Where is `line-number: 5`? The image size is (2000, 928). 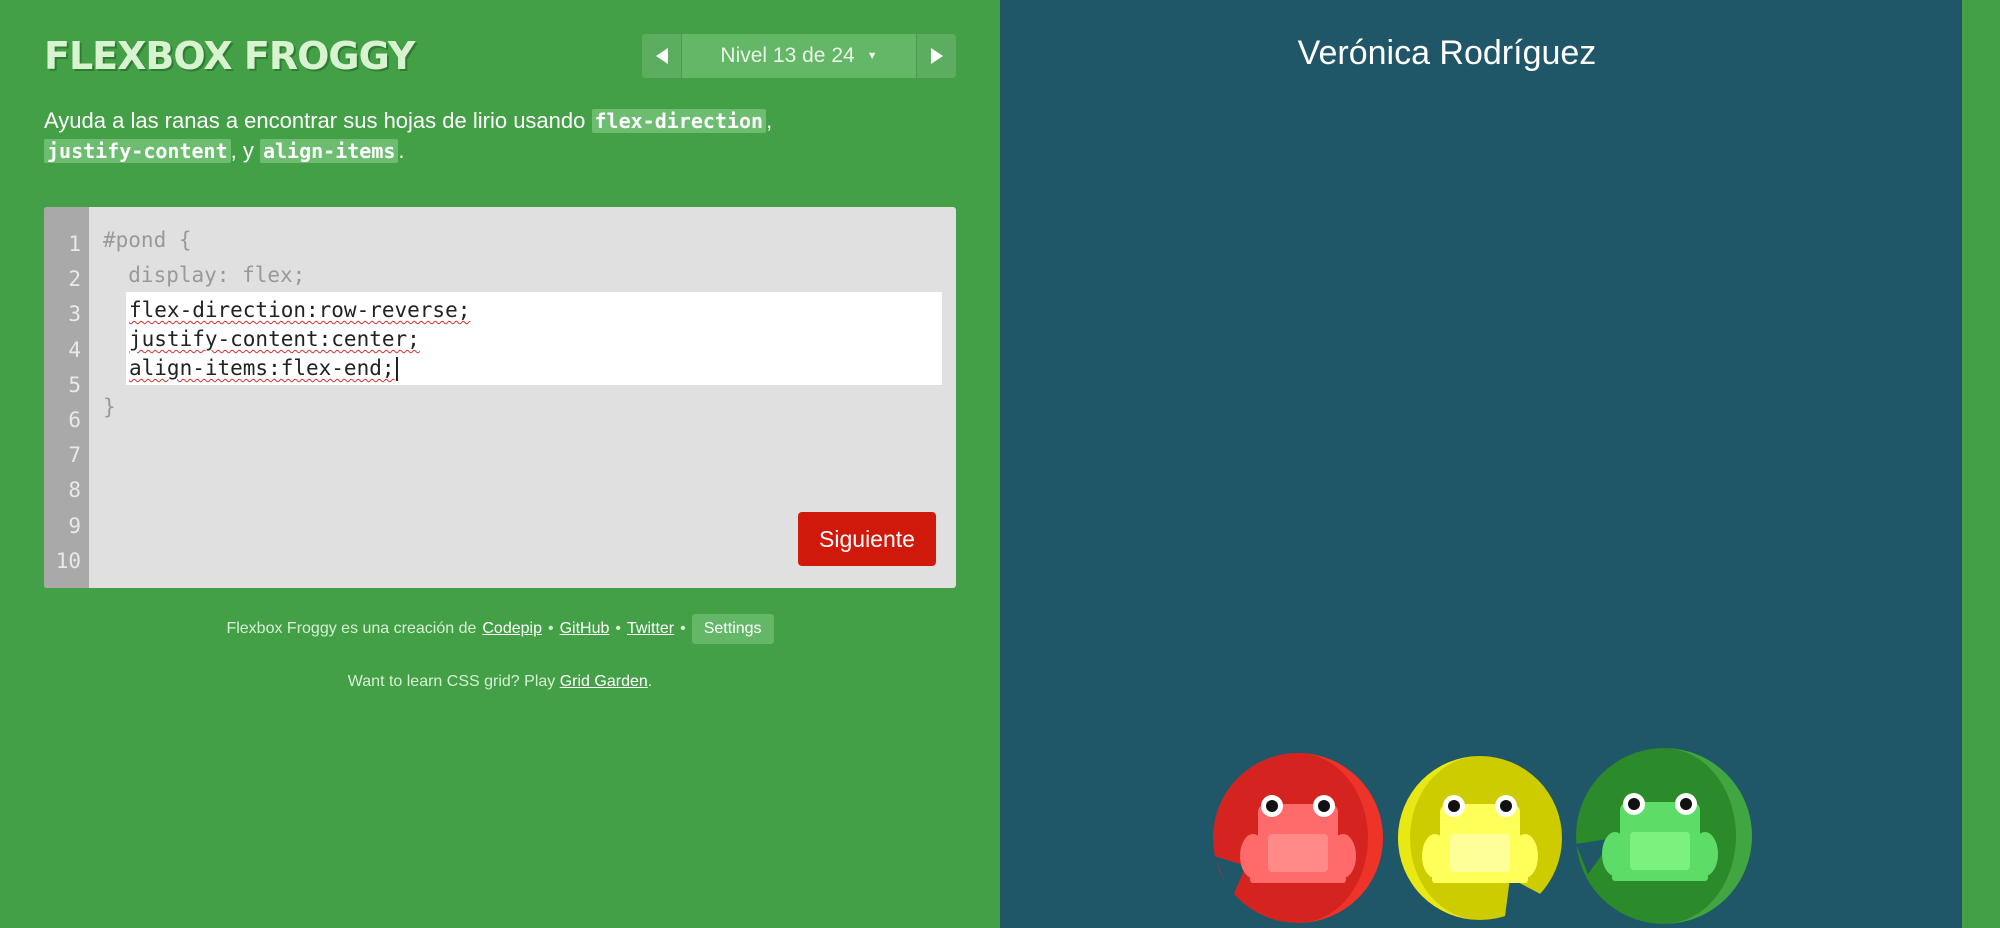 line-number: 5 is located at coordinates (74, 384).